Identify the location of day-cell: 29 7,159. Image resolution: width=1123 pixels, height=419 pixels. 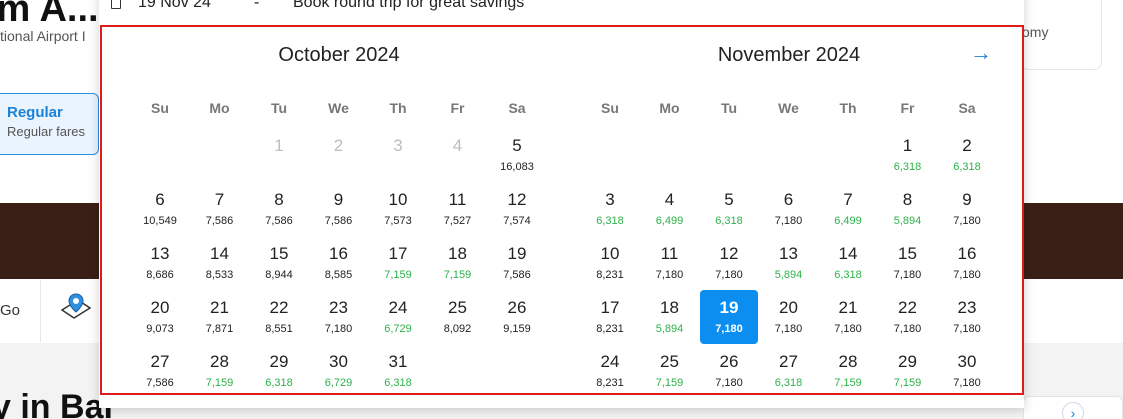
(908, 371).